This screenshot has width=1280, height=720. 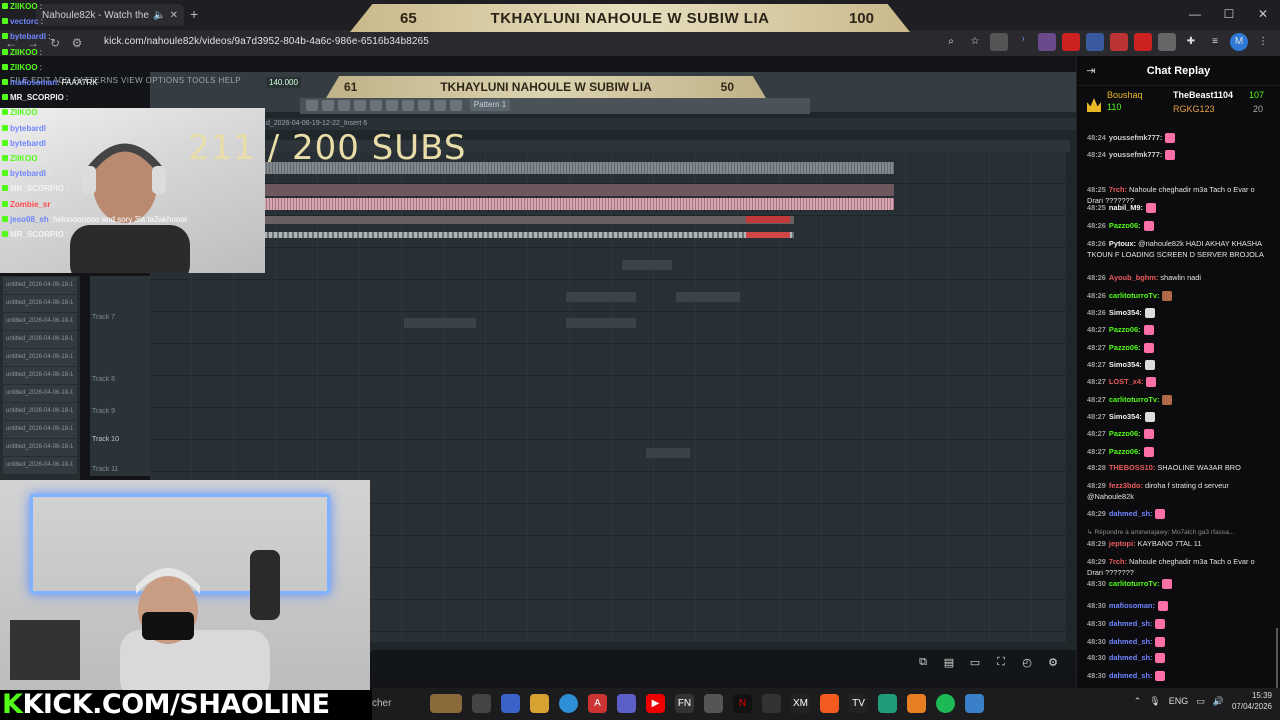 I want to click on steam-icon, so click(x=771, y=703).